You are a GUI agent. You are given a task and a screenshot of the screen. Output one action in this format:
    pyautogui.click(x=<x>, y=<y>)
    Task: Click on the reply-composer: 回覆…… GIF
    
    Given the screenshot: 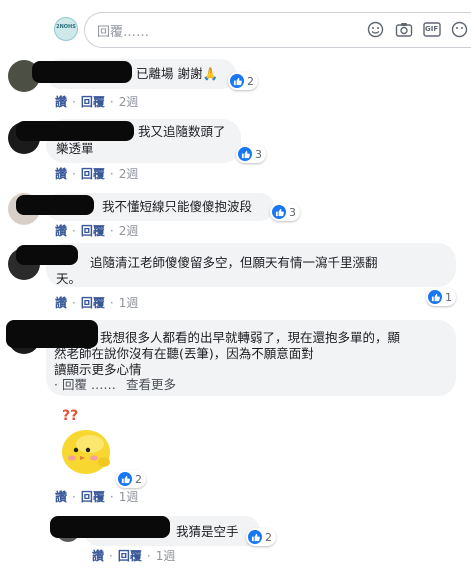 What is the action you would take?
    pyautogui.click(x=277, y=30)
    